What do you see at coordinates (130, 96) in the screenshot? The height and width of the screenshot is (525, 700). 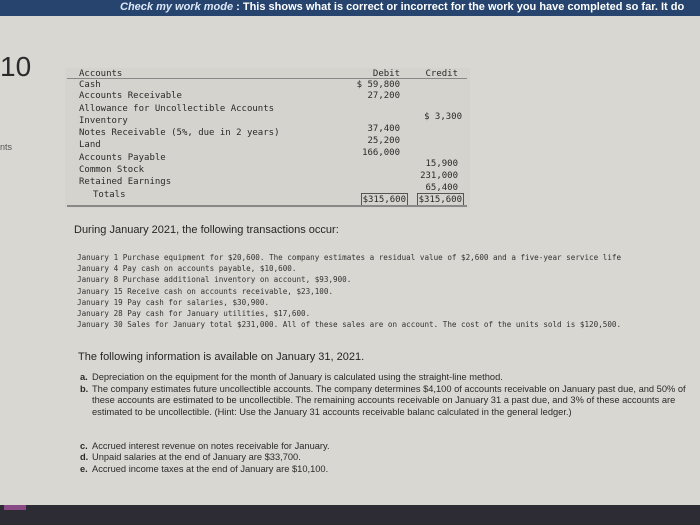 I see `account-name: Accounts Receivable` at bounding box center [130, 96].